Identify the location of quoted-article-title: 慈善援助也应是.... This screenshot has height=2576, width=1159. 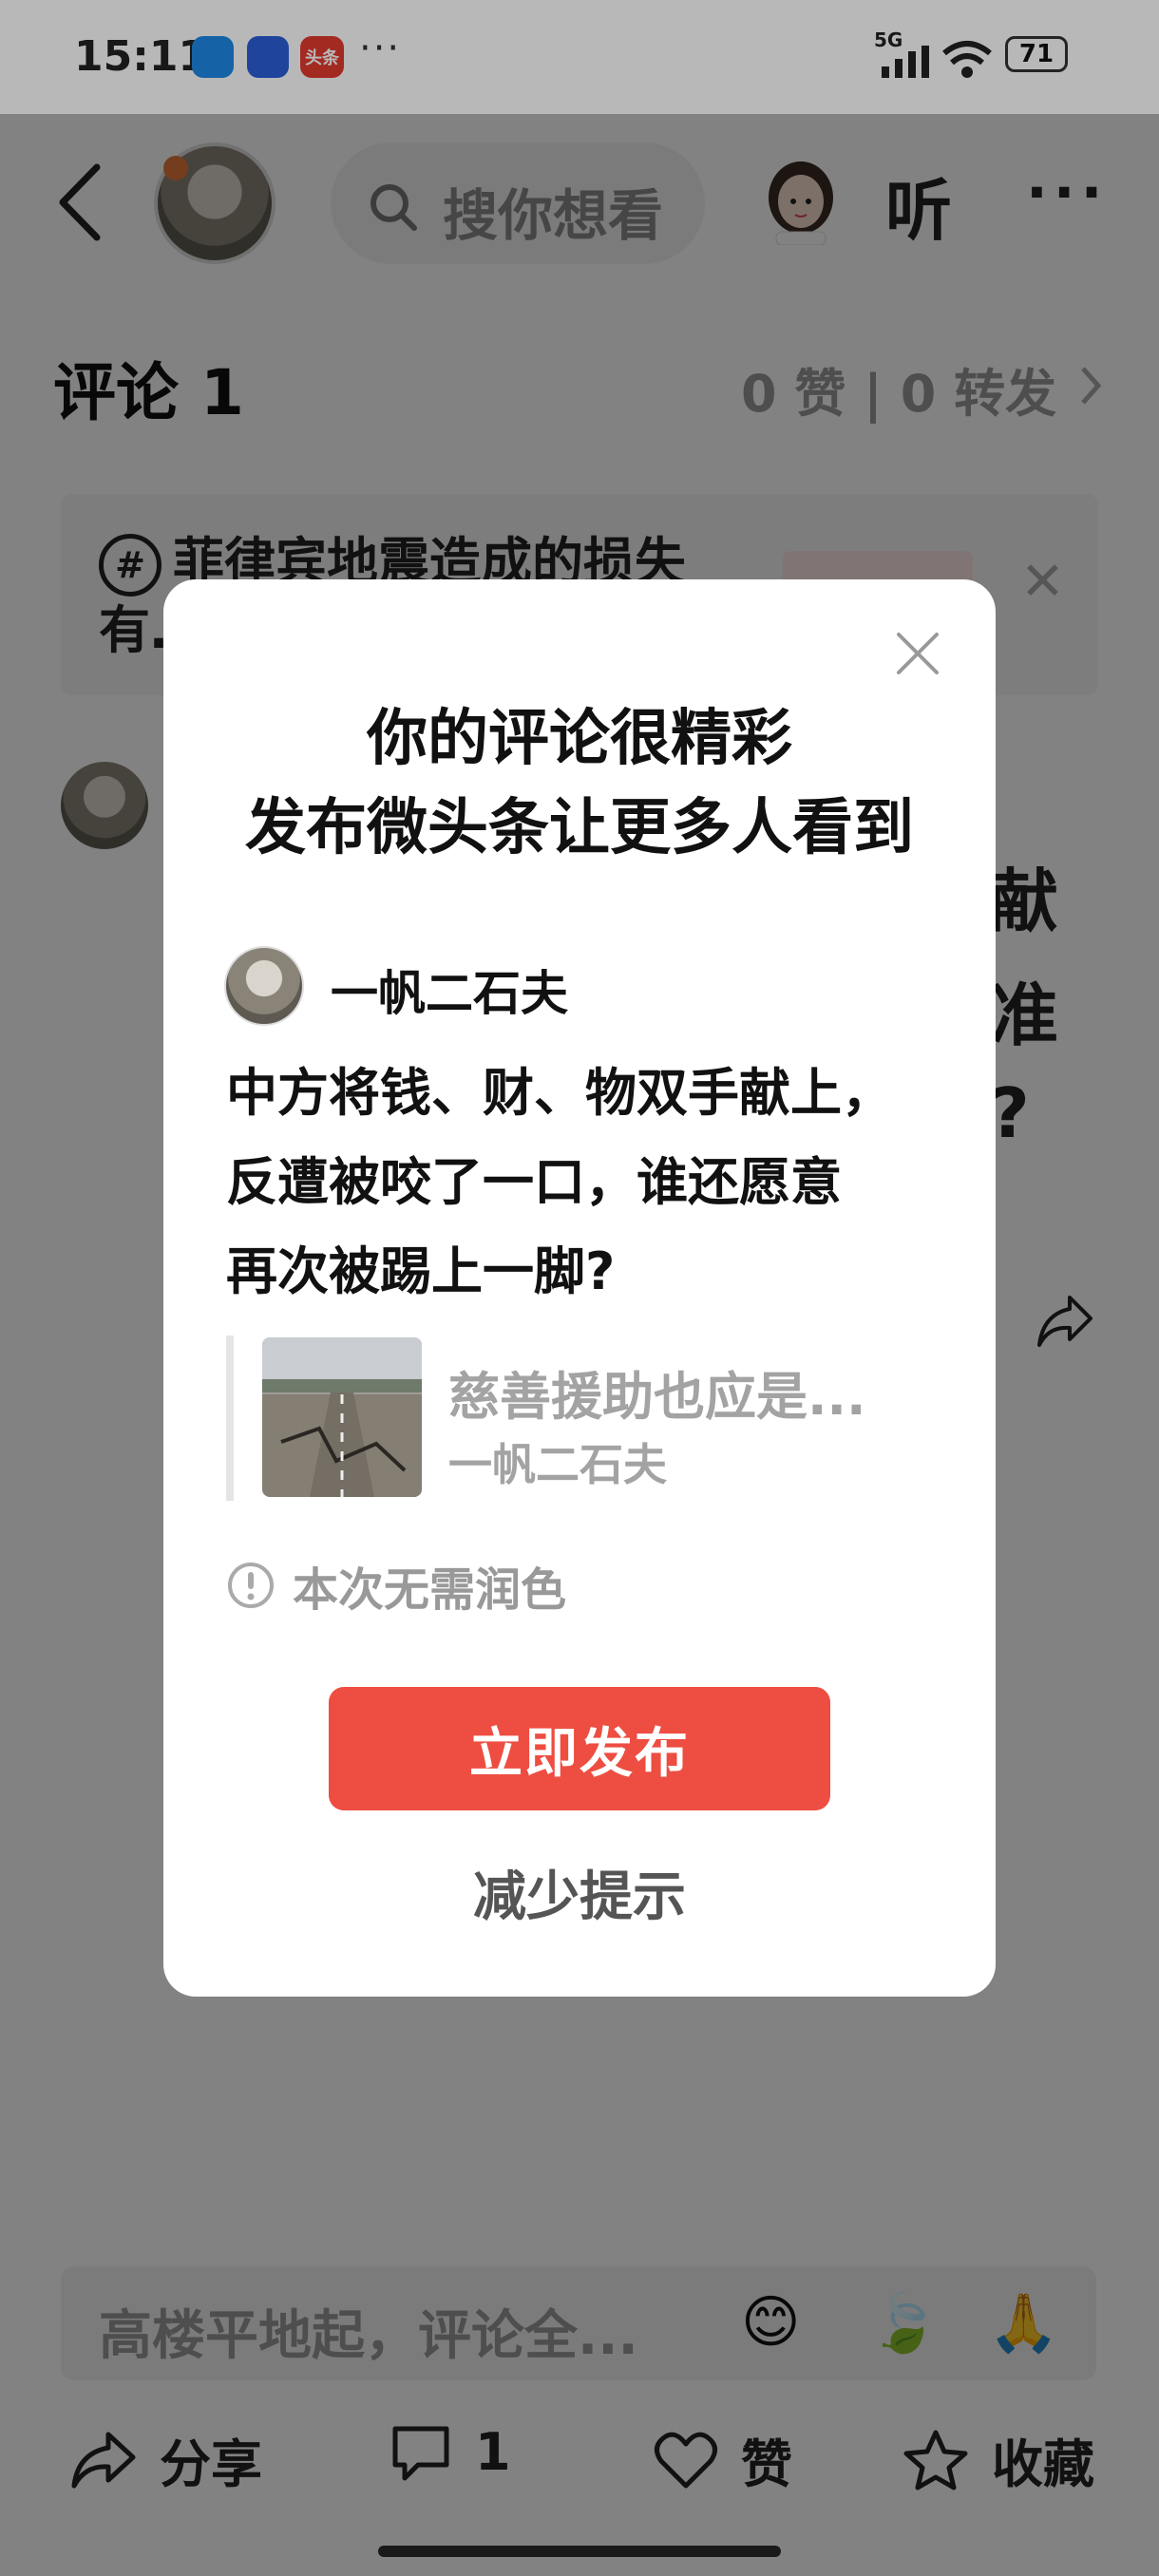
(657, 1397).